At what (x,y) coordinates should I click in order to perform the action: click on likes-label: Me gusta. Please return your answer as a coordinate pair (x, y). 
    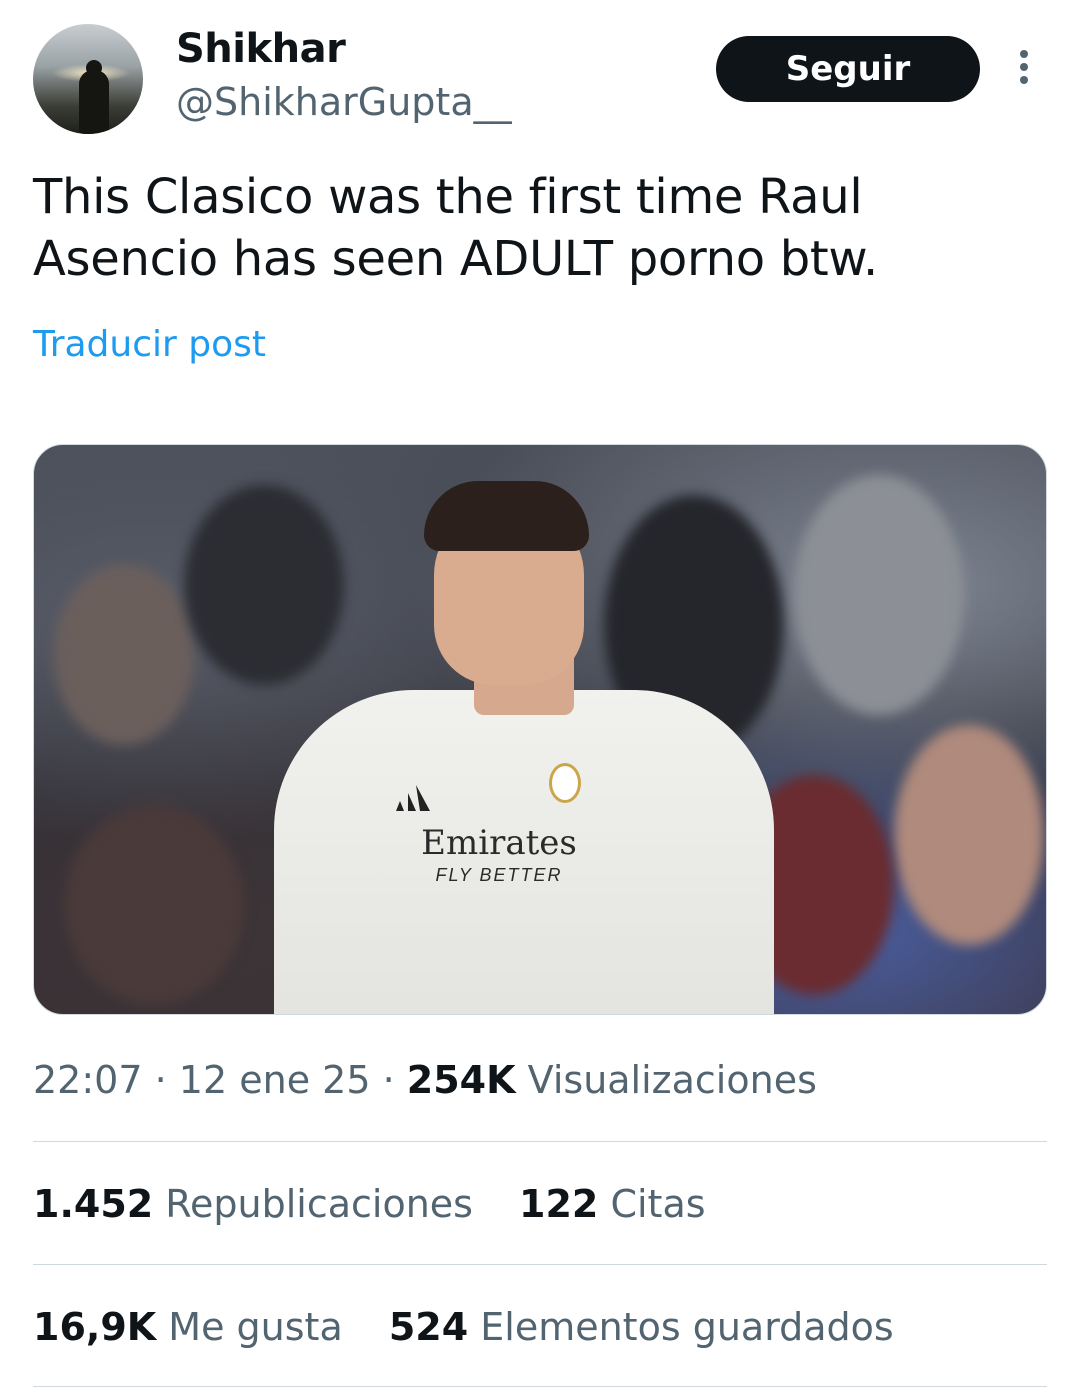
    Looking at the image, I should click on (255, 1327).